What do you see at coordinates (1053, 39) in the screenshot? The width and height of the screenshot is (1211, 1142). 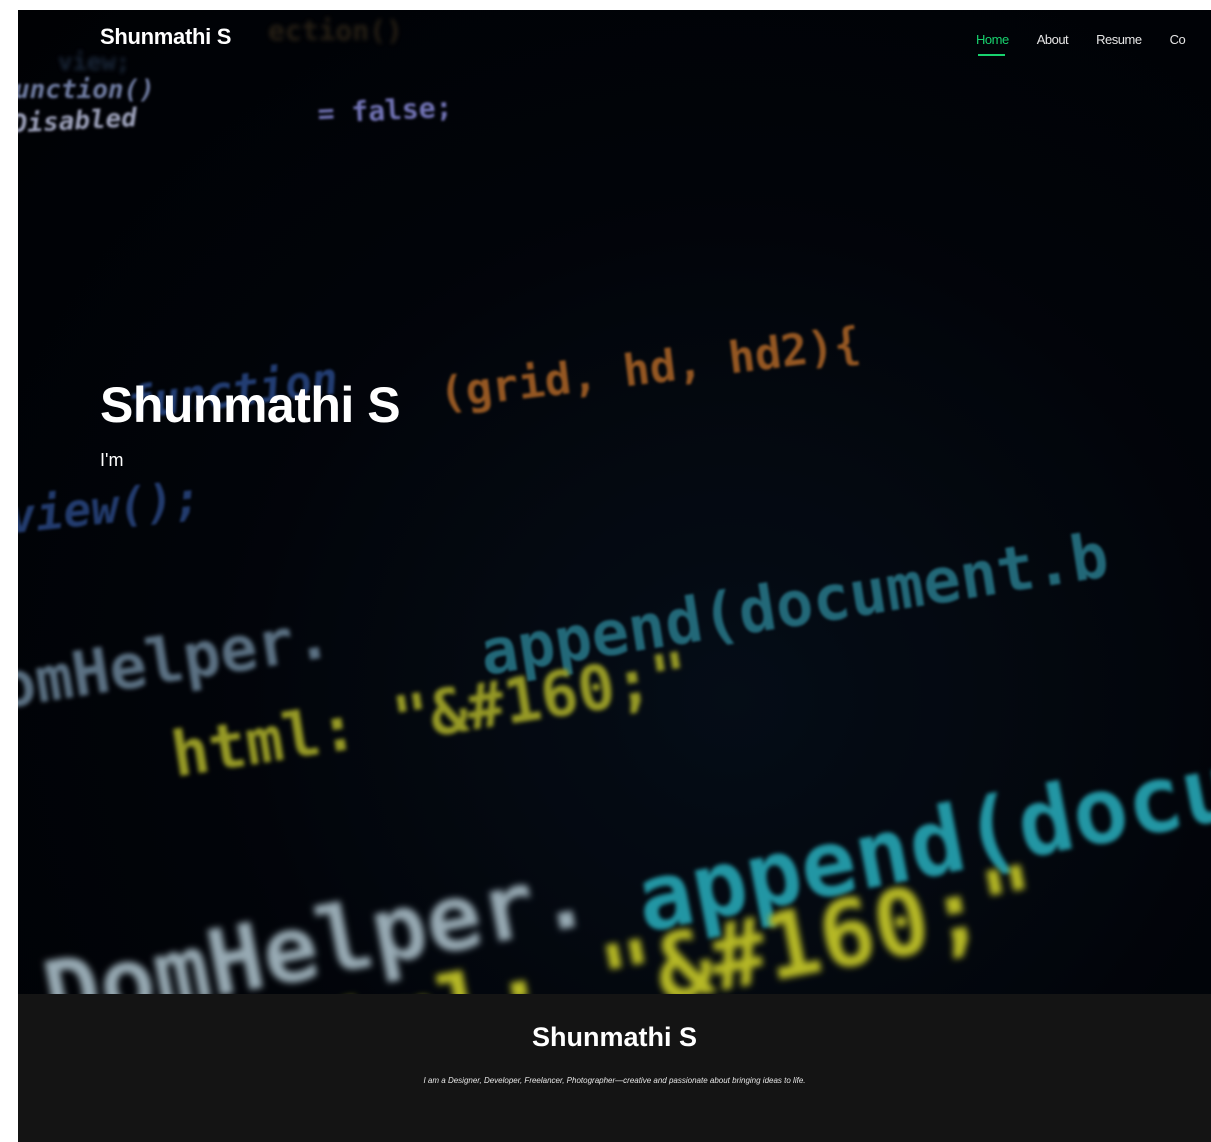 I see `nav-link-about: About` at bounding box center [1053, 39].